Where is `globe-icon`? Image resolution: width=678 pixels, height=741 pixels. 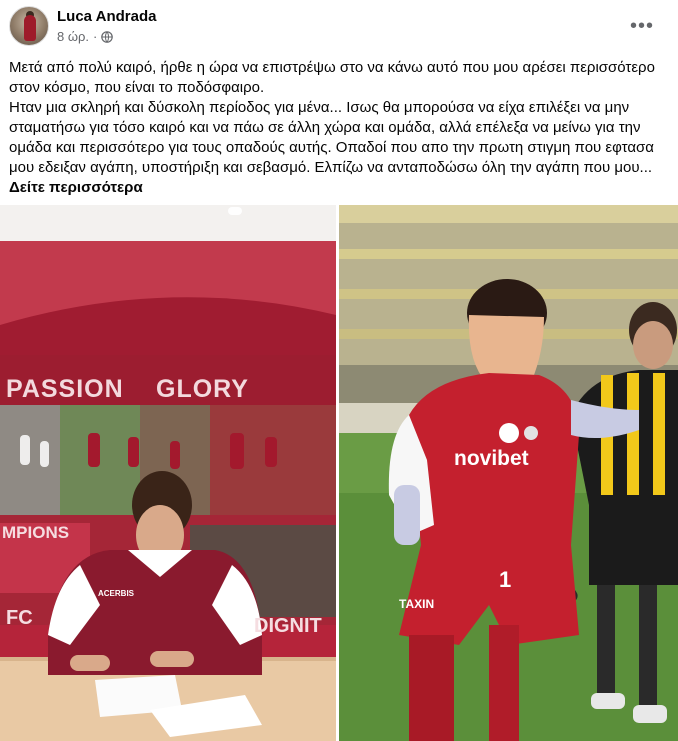
globe-icon is located at coordinates (107, 36).